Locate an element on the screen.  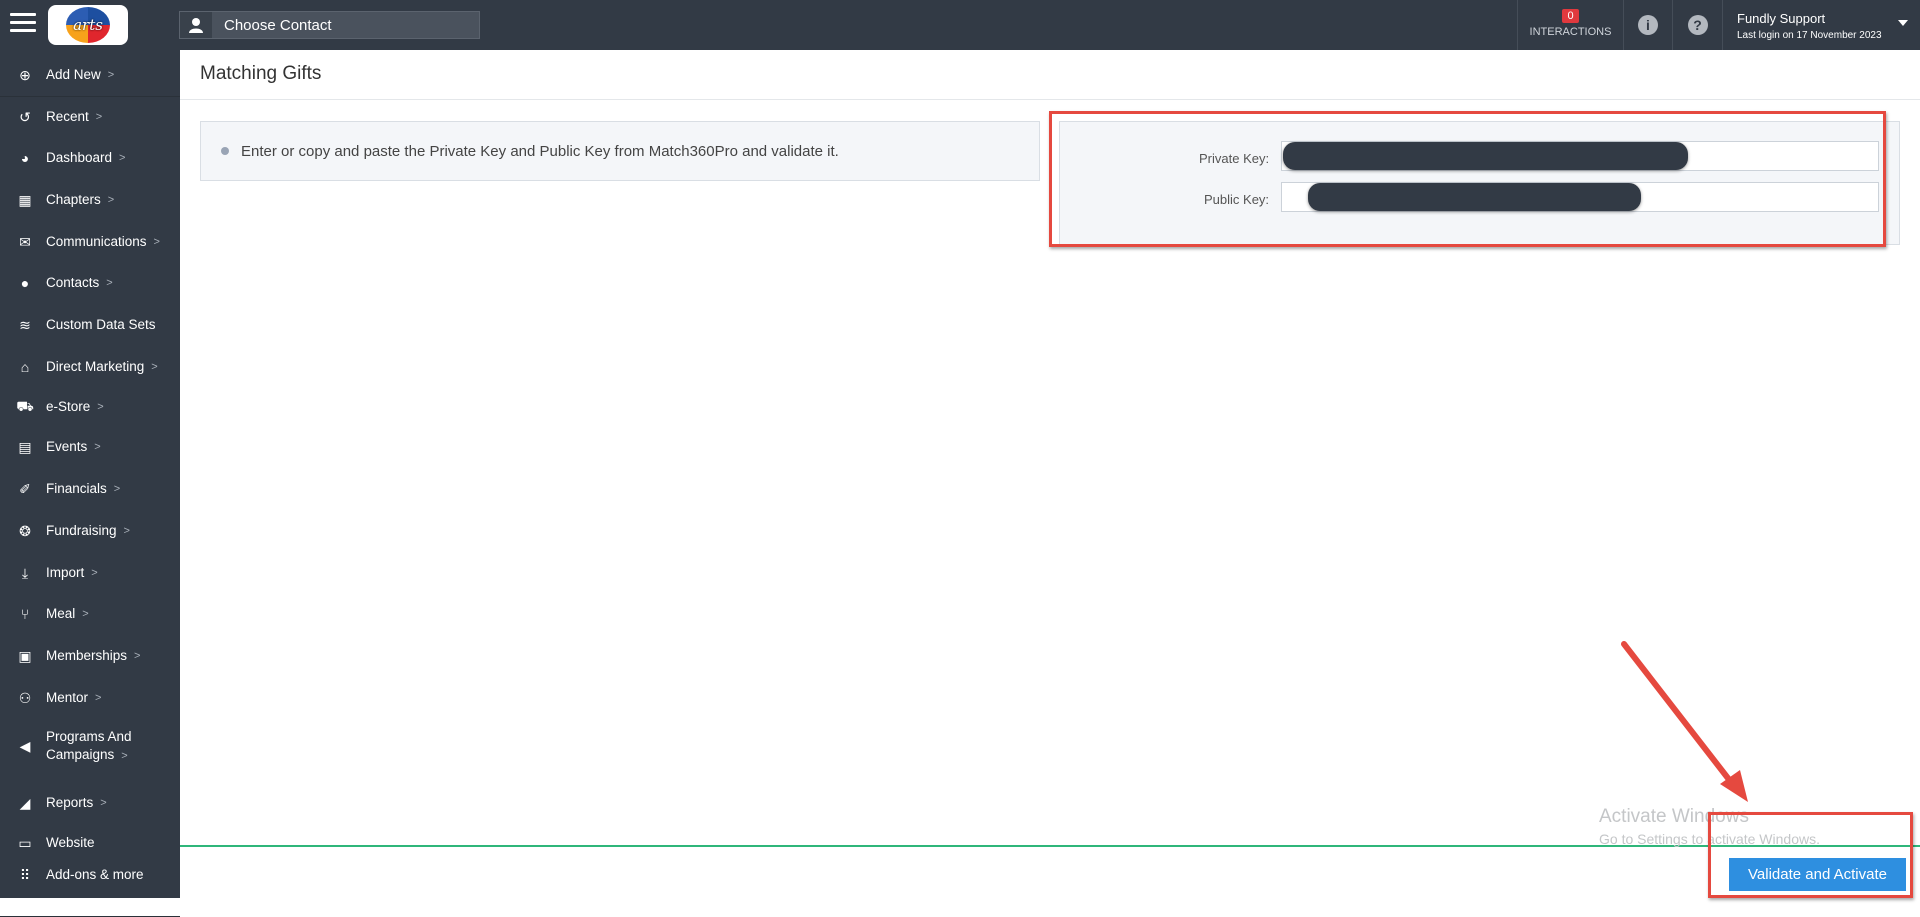
sidebar-item-website: ▭ Website is located at coordinates (90, 843).